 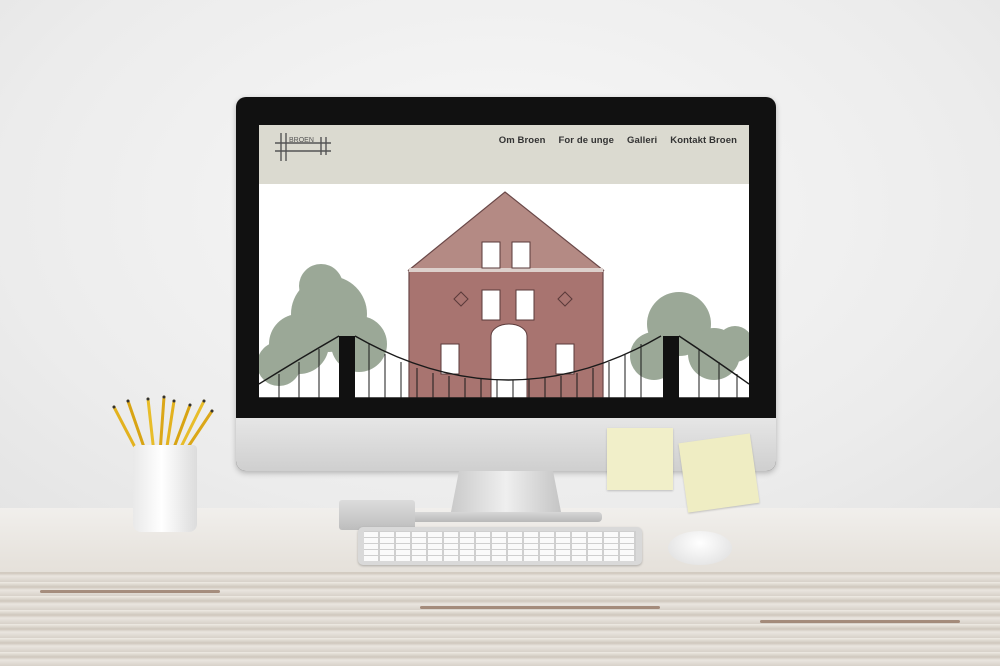 What do you see at coordinates (165, 488) in the screenshot?
I see `pencil-cup` at bounding box center [165, 488].